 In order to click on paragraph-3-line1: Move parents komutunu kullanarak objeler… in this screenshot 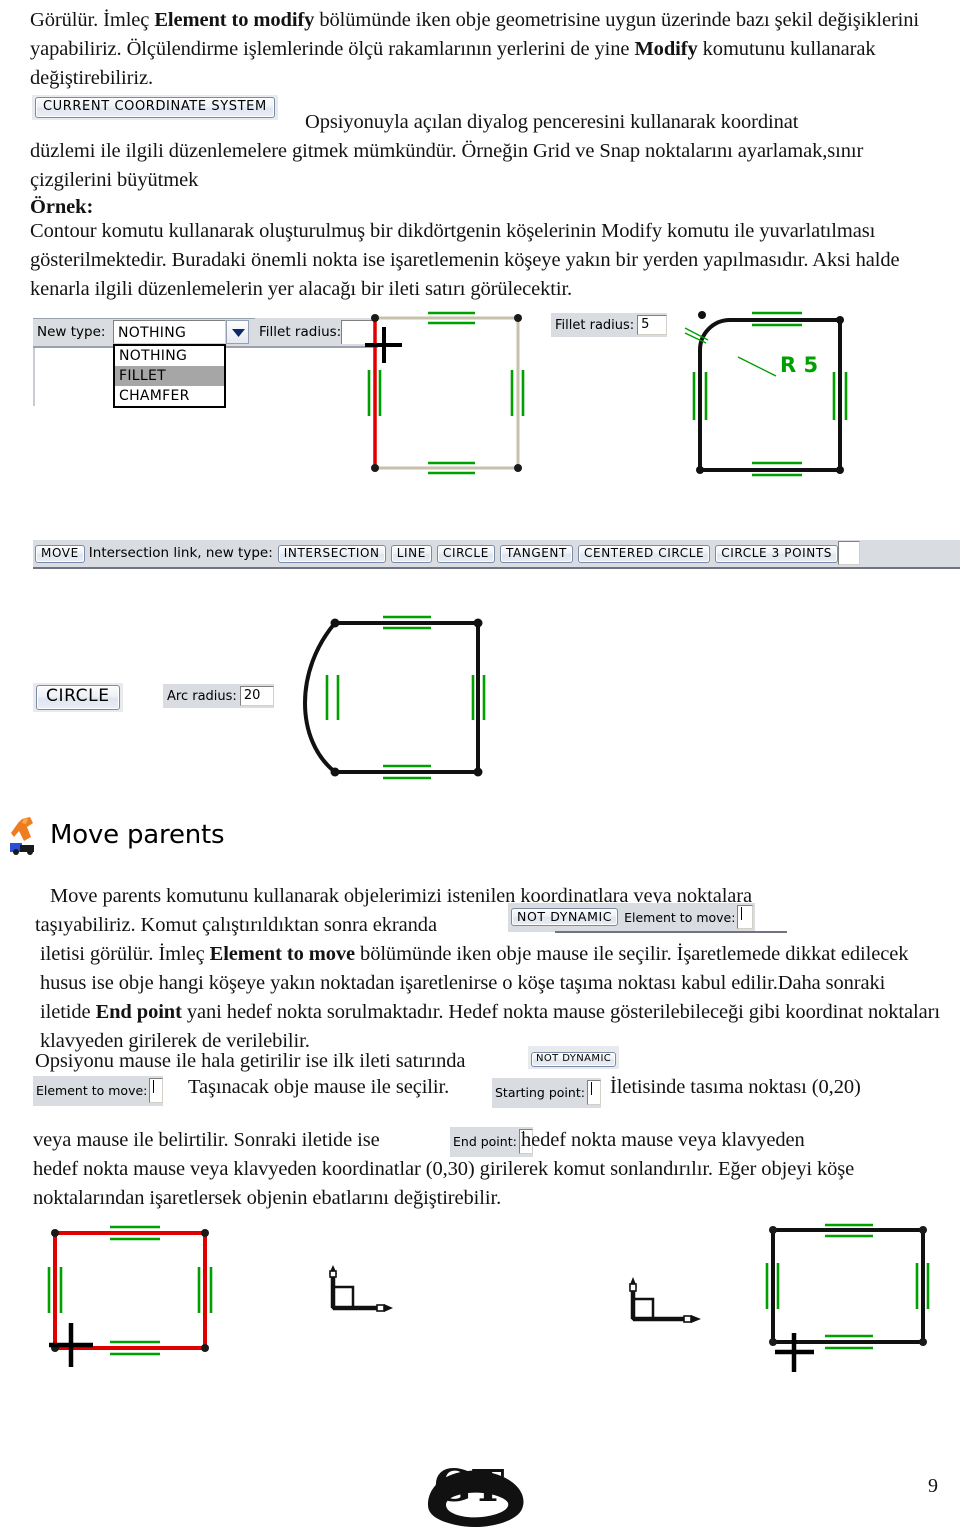, I will do `click(495, 896)`.